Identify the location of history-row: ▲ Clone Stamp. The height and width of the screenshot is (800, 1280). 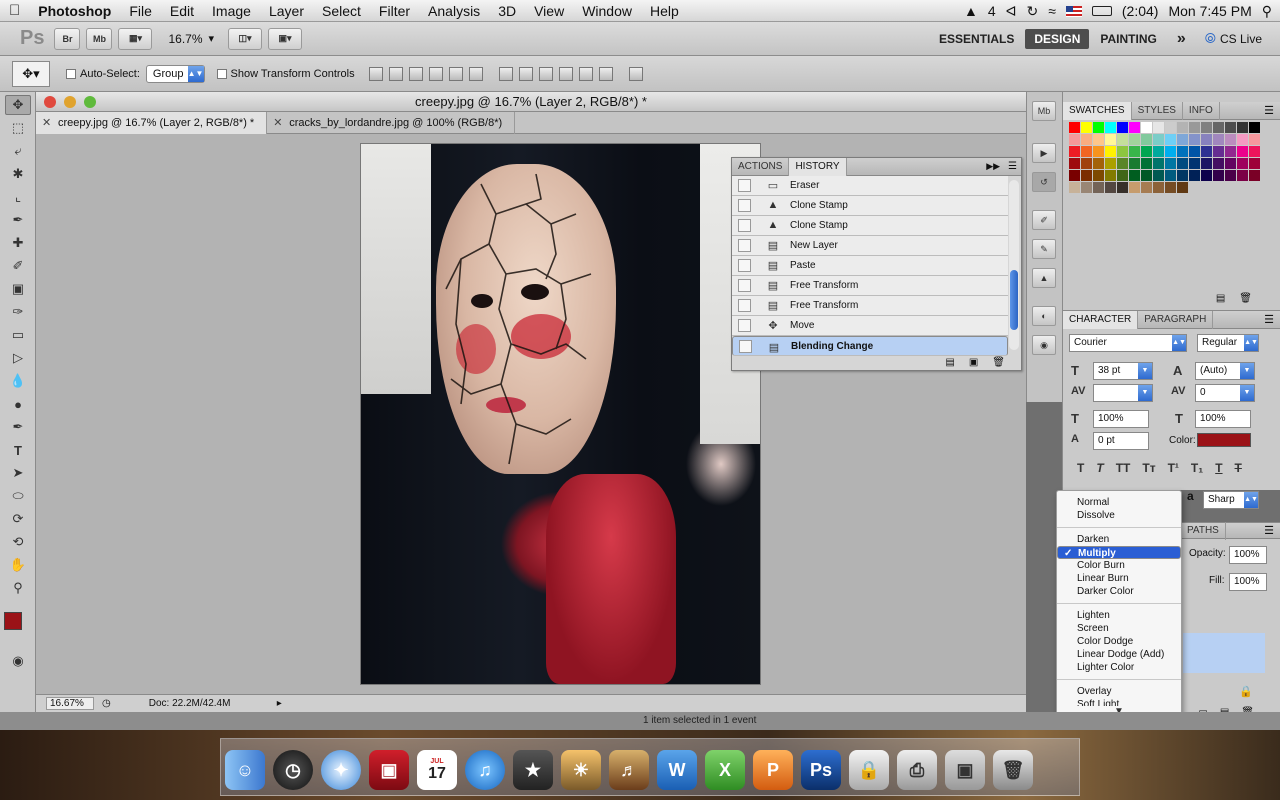
(870, 206).